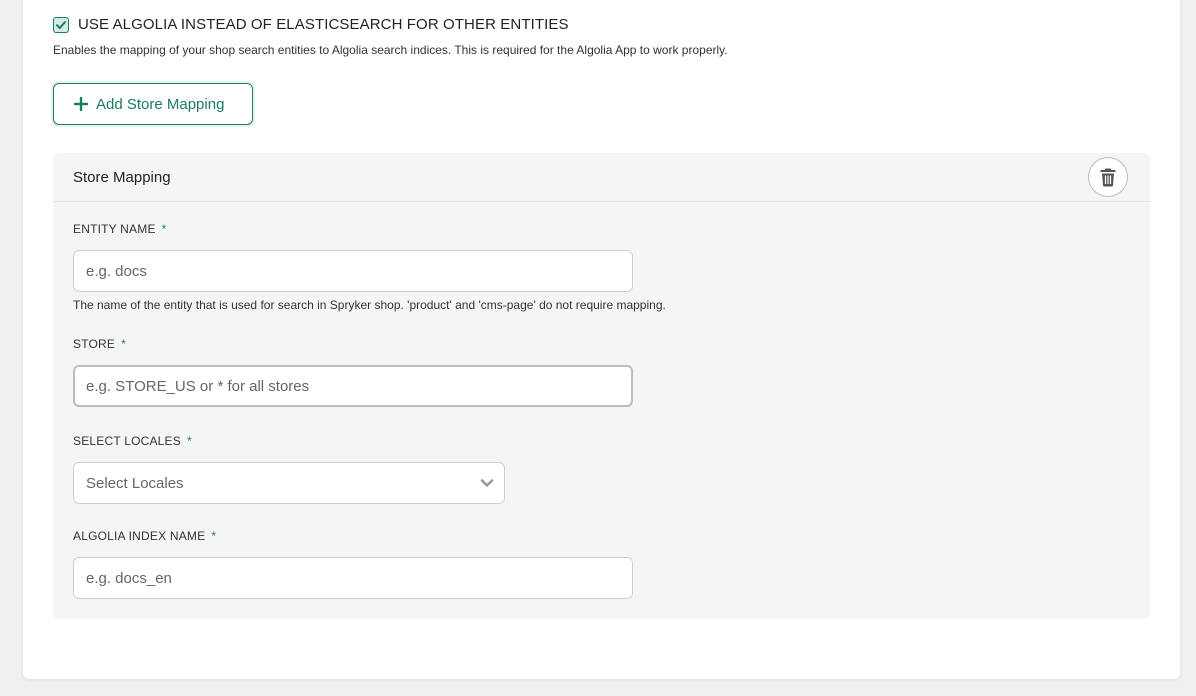 The height and width of the screenshot is (696, 1196). Describe the element at coordinates (353, 386) in the screenshot. I see `store-input` at that location.